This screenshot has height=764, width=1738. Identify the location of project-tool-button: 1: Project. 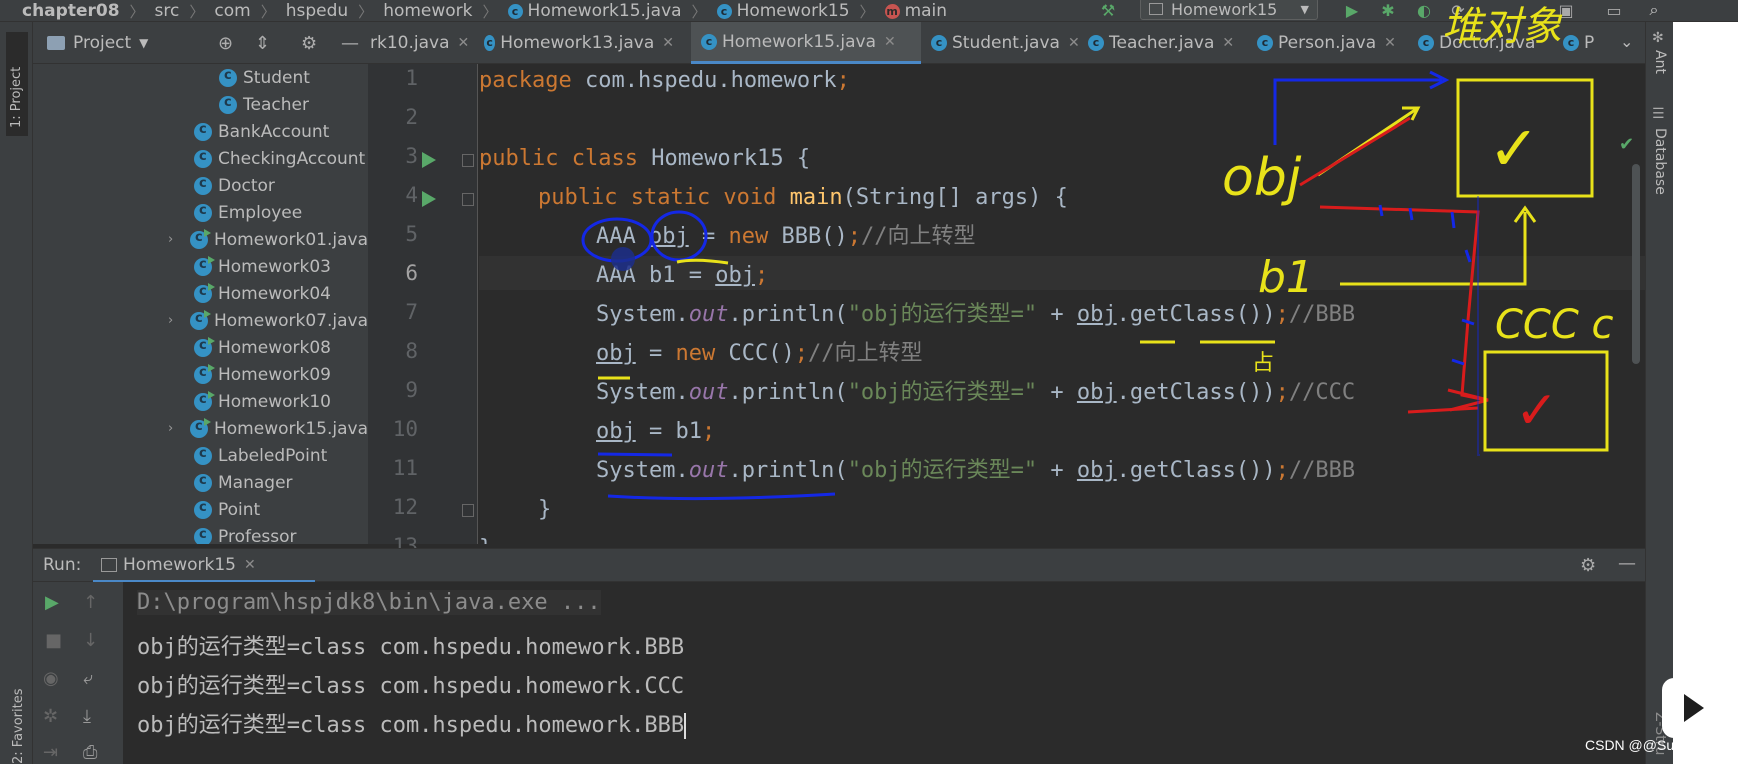
(17, 84).